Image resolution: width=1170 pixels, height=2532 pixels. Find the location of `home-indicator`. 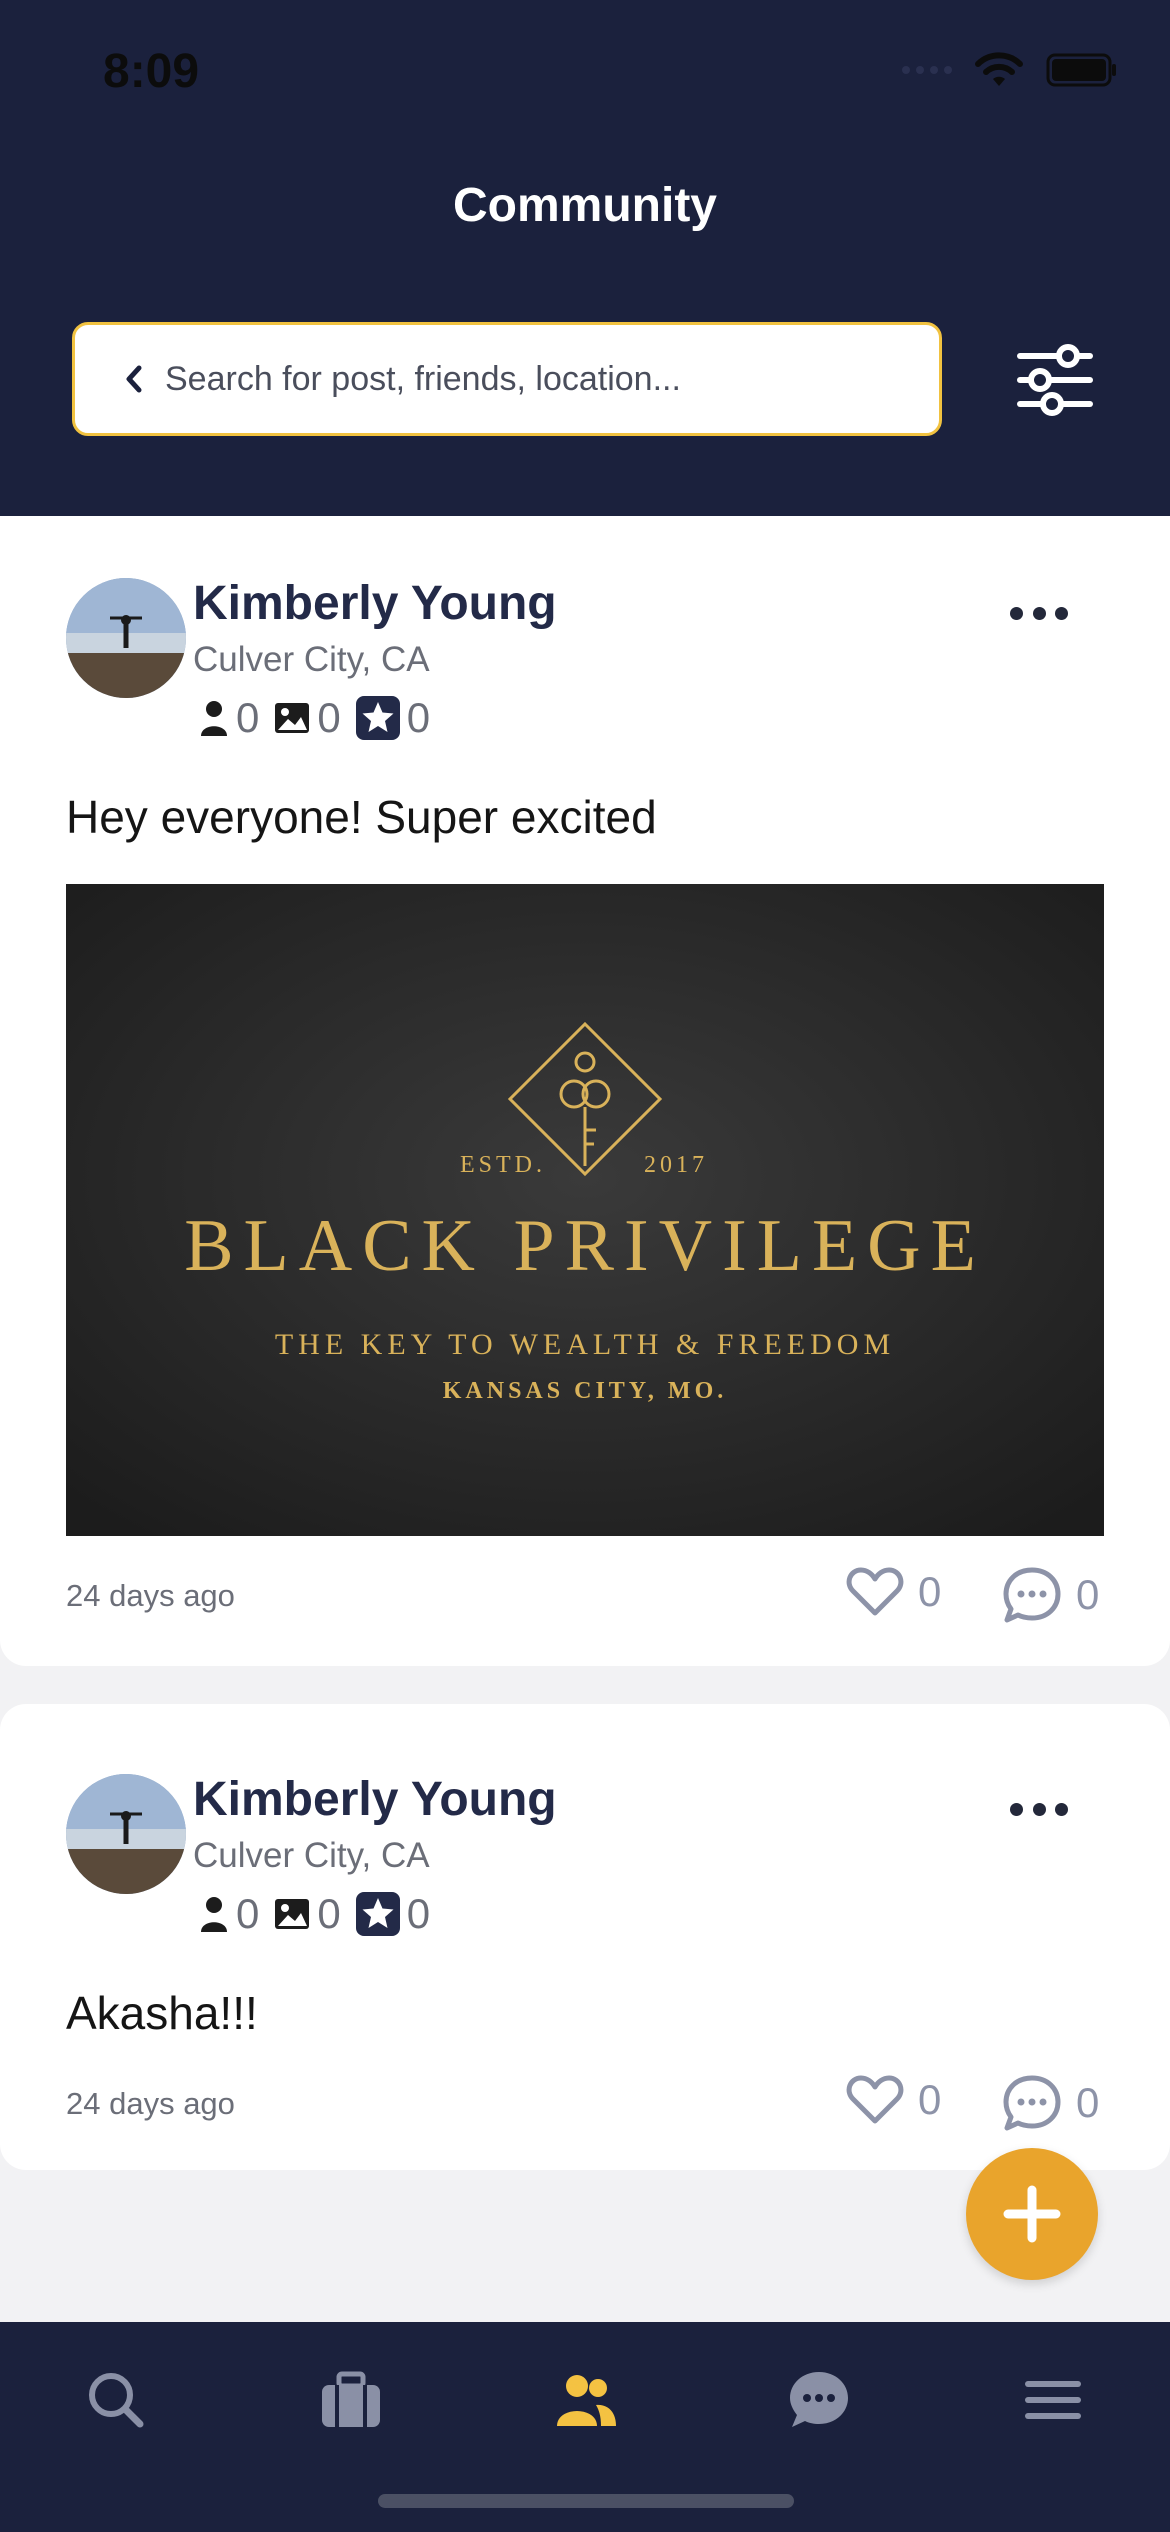

home-indicator is located at coordinates (586, 2501).